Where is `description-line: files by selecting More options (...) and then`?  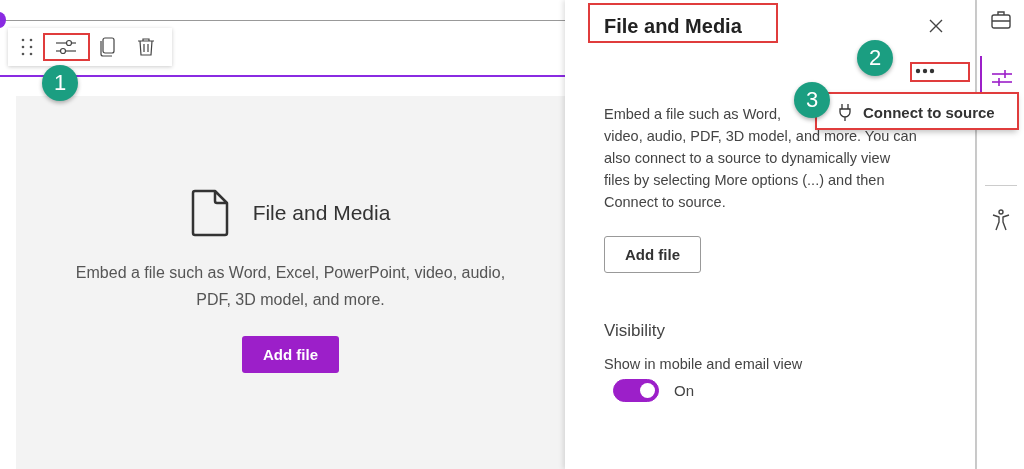
description-line: files by selecting More options (...) and then is located at coordinates (744, 180).